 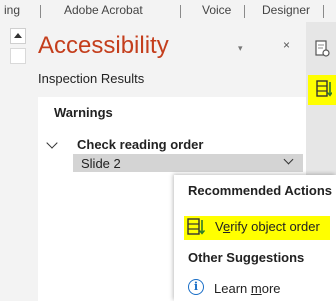 What do you see at coordinates (140, 144) in the screenshot?
I see `issue-check-reading-order: Check reading order` at bounding box center [140, 144].